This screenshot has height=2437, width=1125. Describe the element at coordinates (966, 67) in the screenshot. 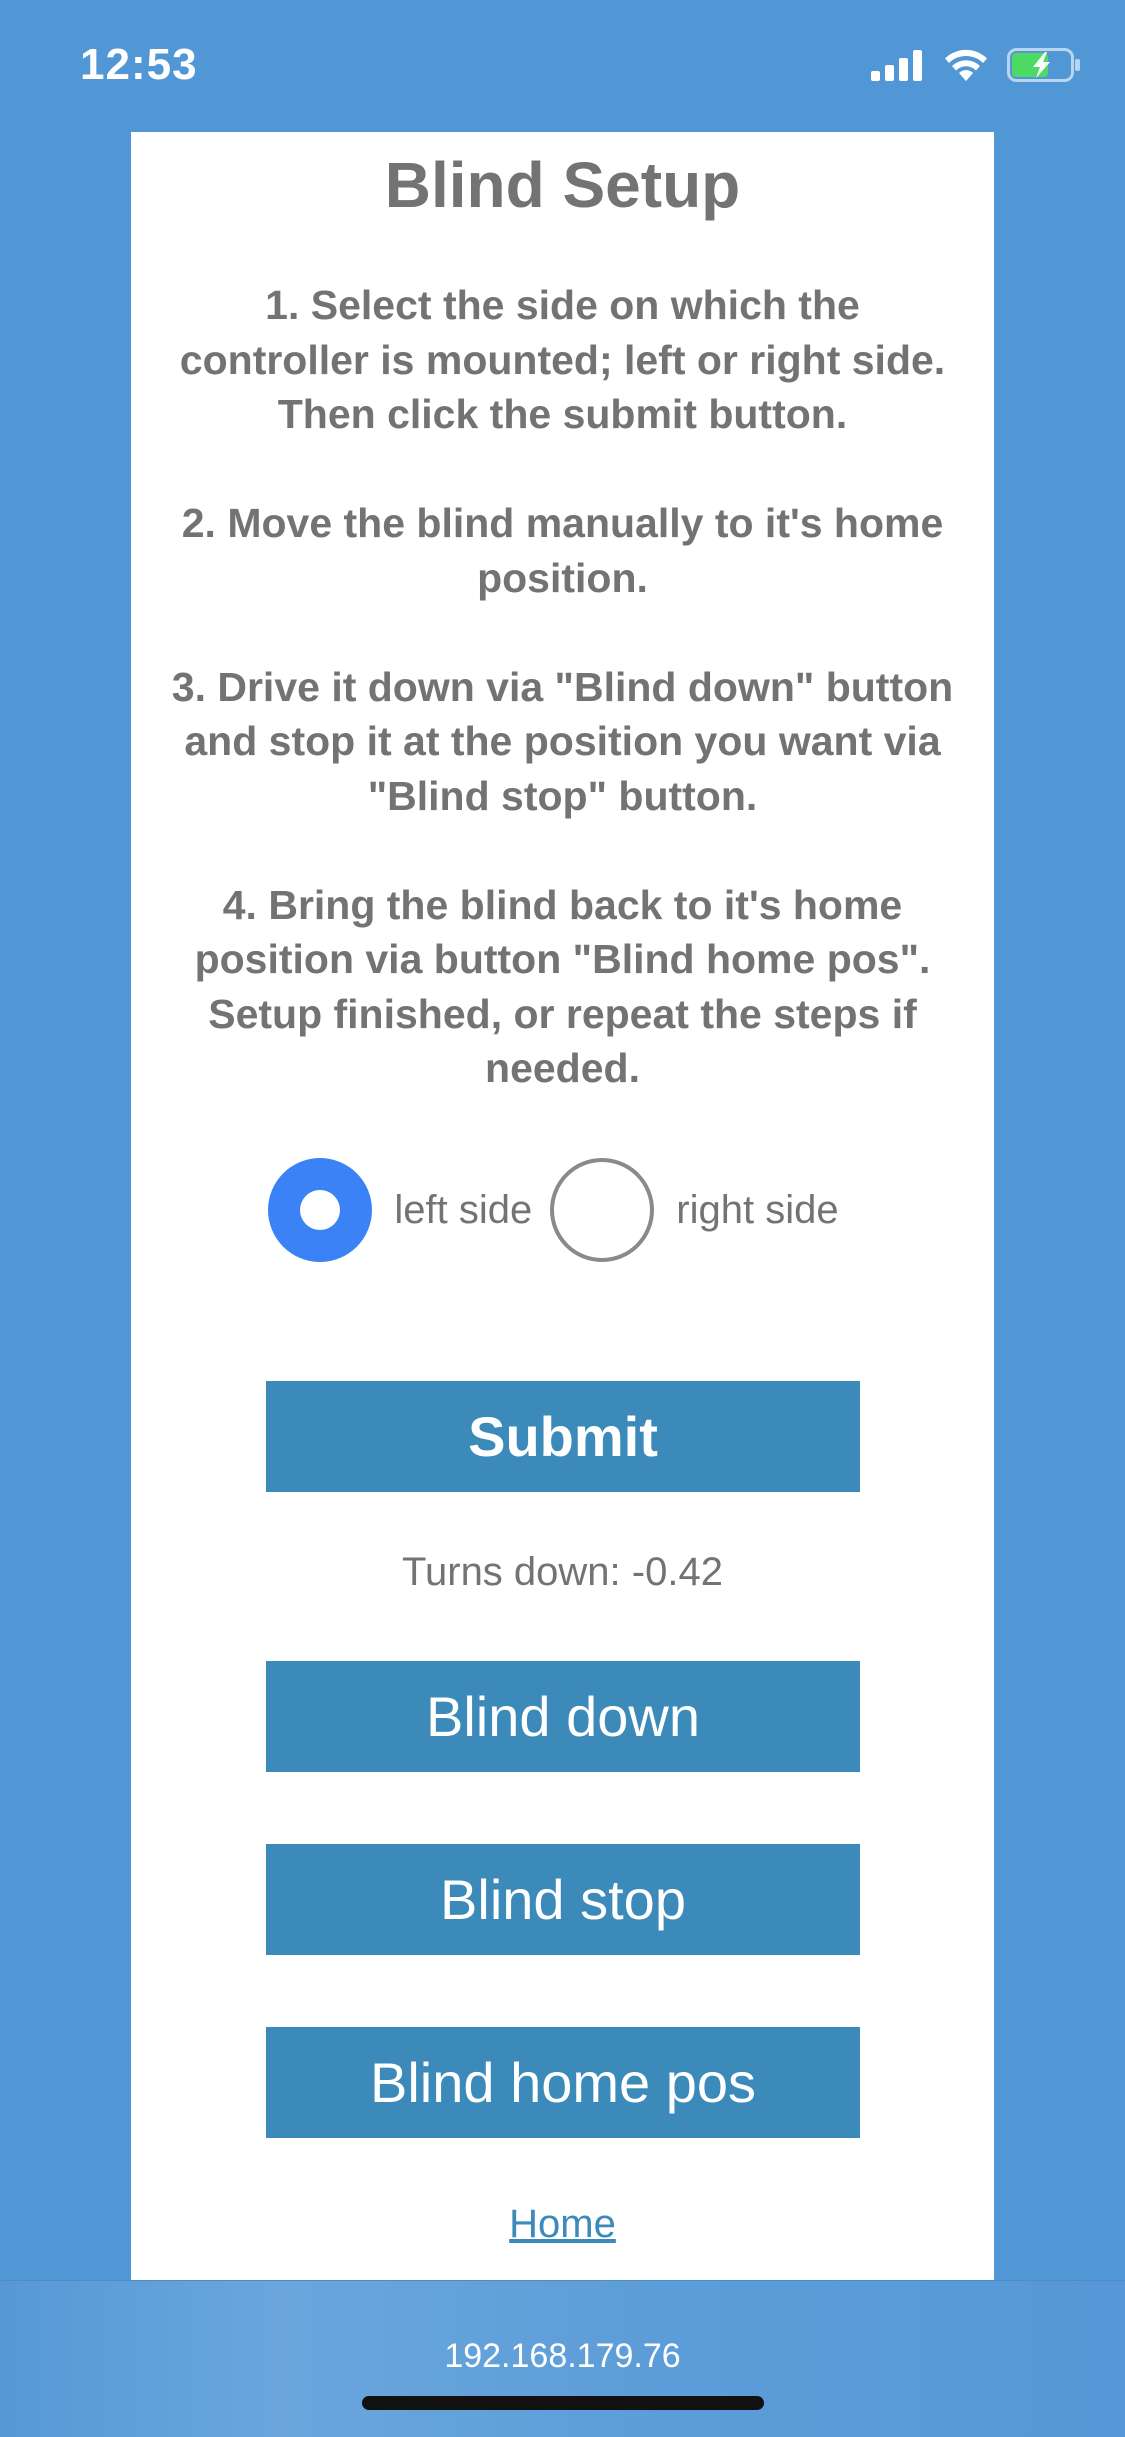

I see `wifi-icon` at that location.